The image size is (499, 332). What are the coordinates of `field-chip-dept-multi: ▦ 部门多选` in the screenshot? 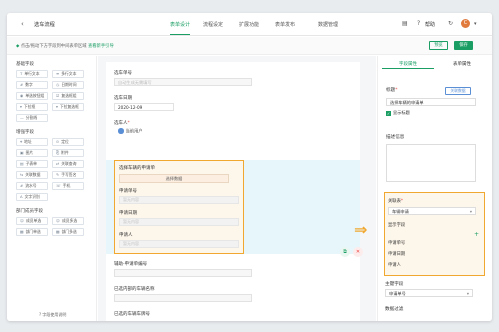 It's located at (68, 232).